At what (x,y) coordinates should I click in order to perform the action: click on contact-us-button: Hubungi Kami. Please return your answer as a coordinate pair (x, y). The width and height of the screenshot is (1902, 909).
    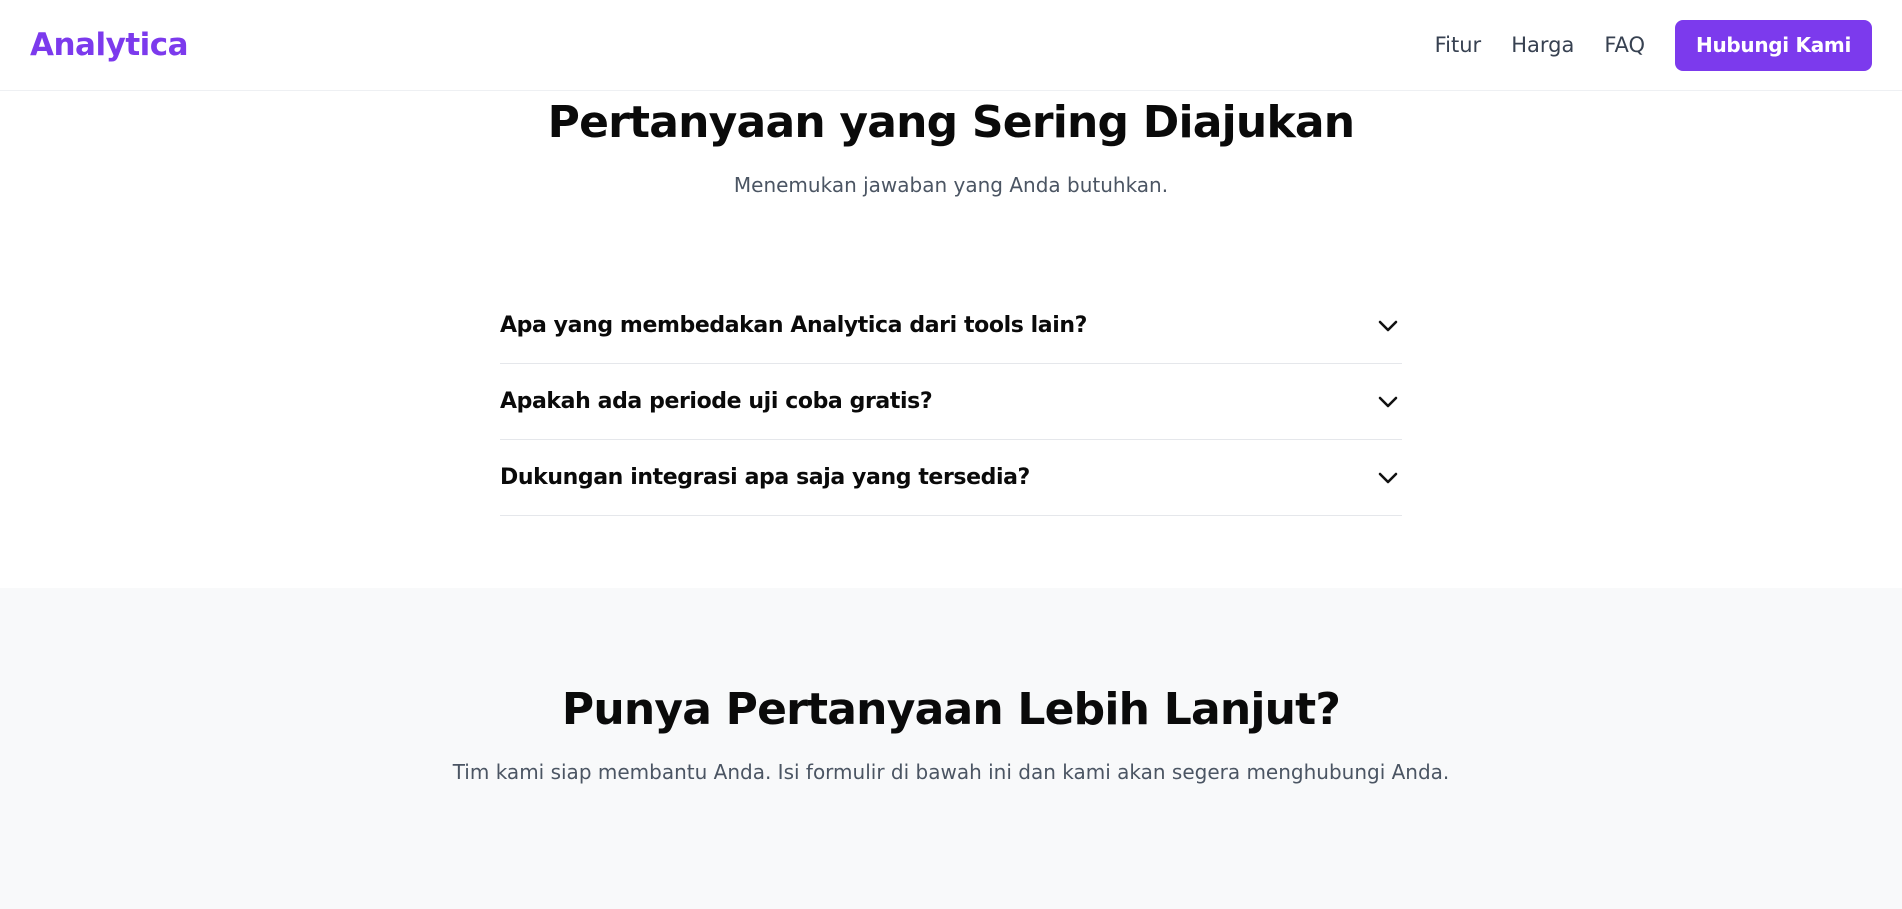
    Looking at the image, I should click on (1773, 45).